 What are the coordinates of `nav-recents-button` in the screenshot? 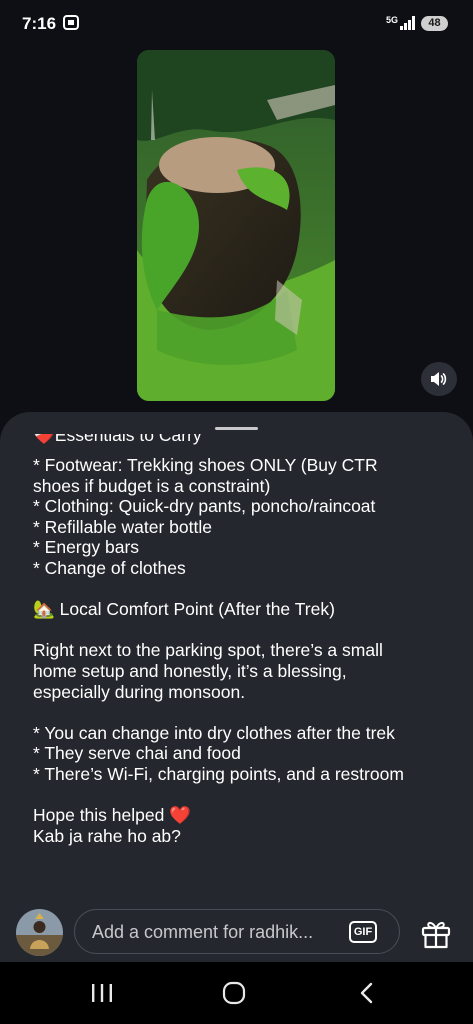 It's located at (102, 993).